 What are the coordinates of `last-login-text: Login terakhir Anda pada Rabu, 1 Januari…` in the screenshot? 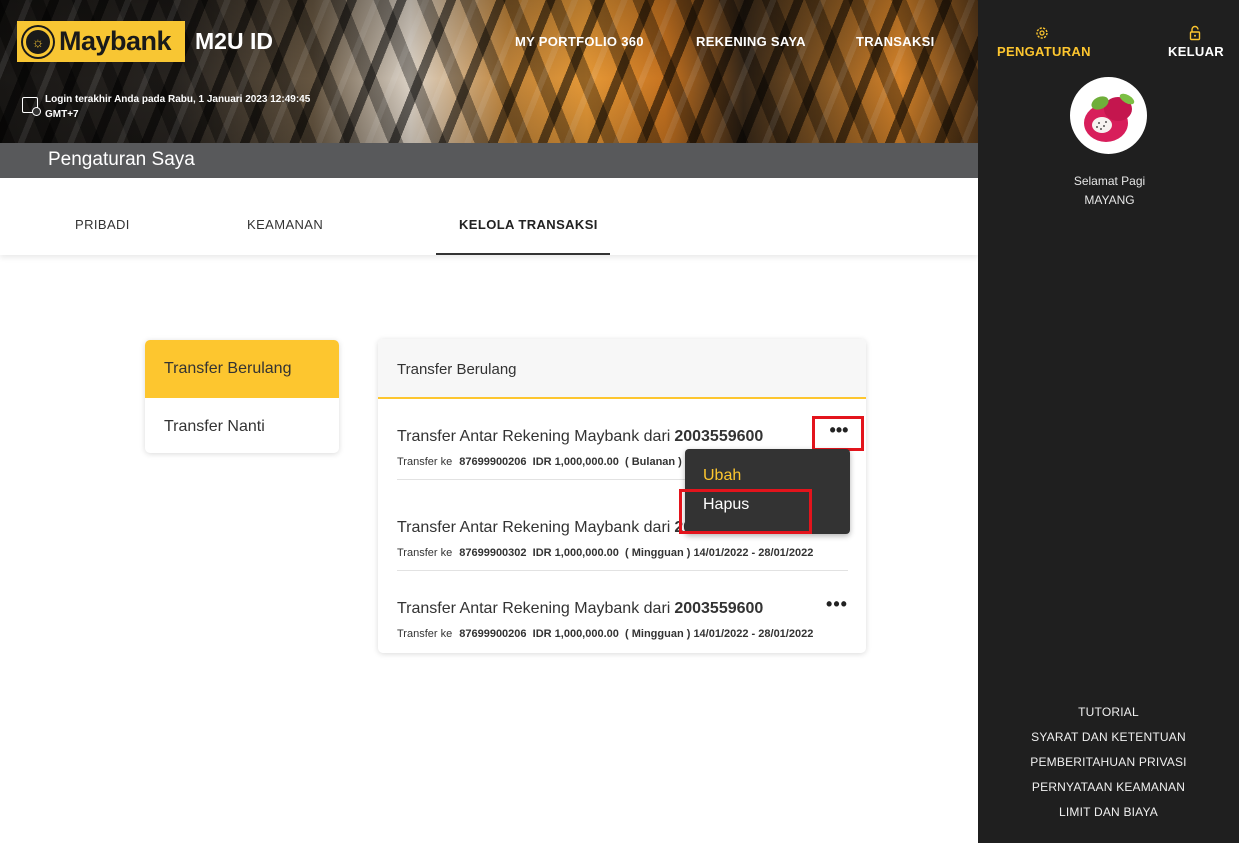 It's located at (178, 107).